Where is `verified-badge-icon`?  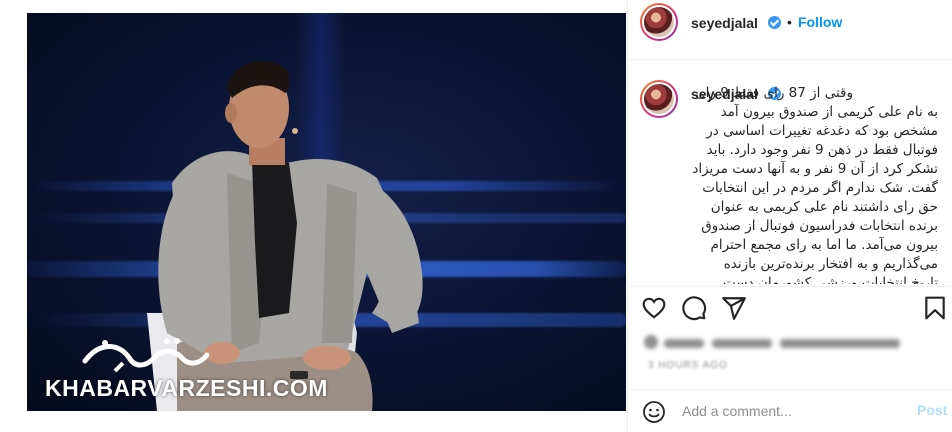
verified-badge-icon is located at coordinates (774, 22).